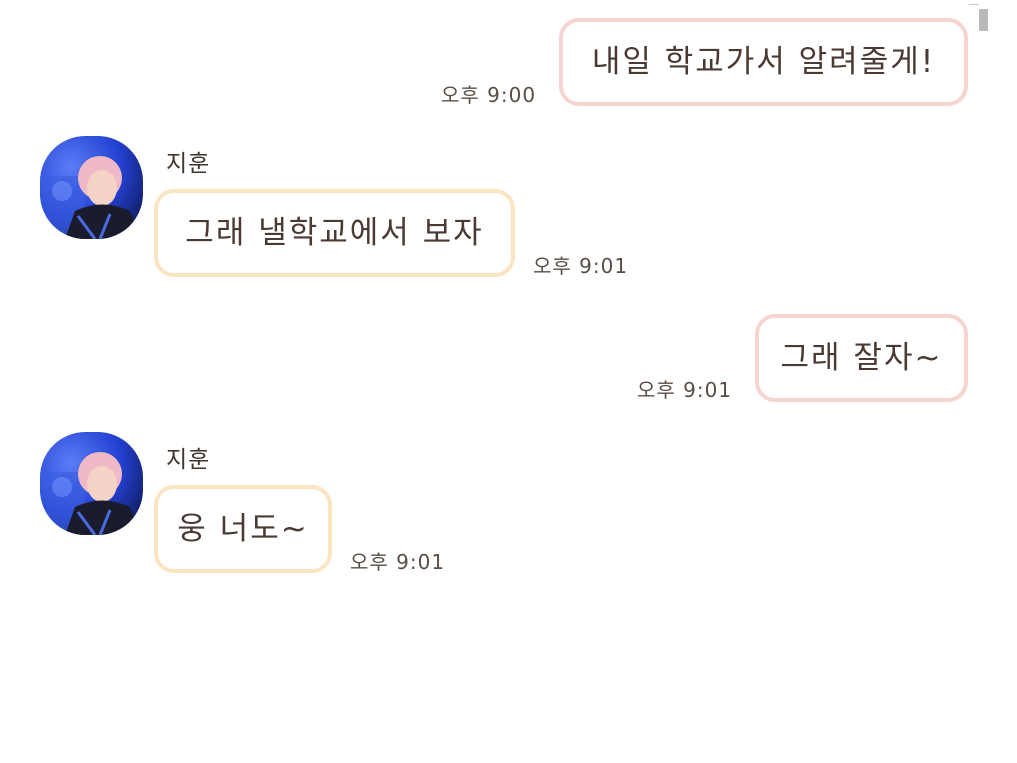 Image resolution: width=1017 pixels, height=763 pixels. I want to click on message-text: 그래 낼학교에서 보자, so click(334, 232).